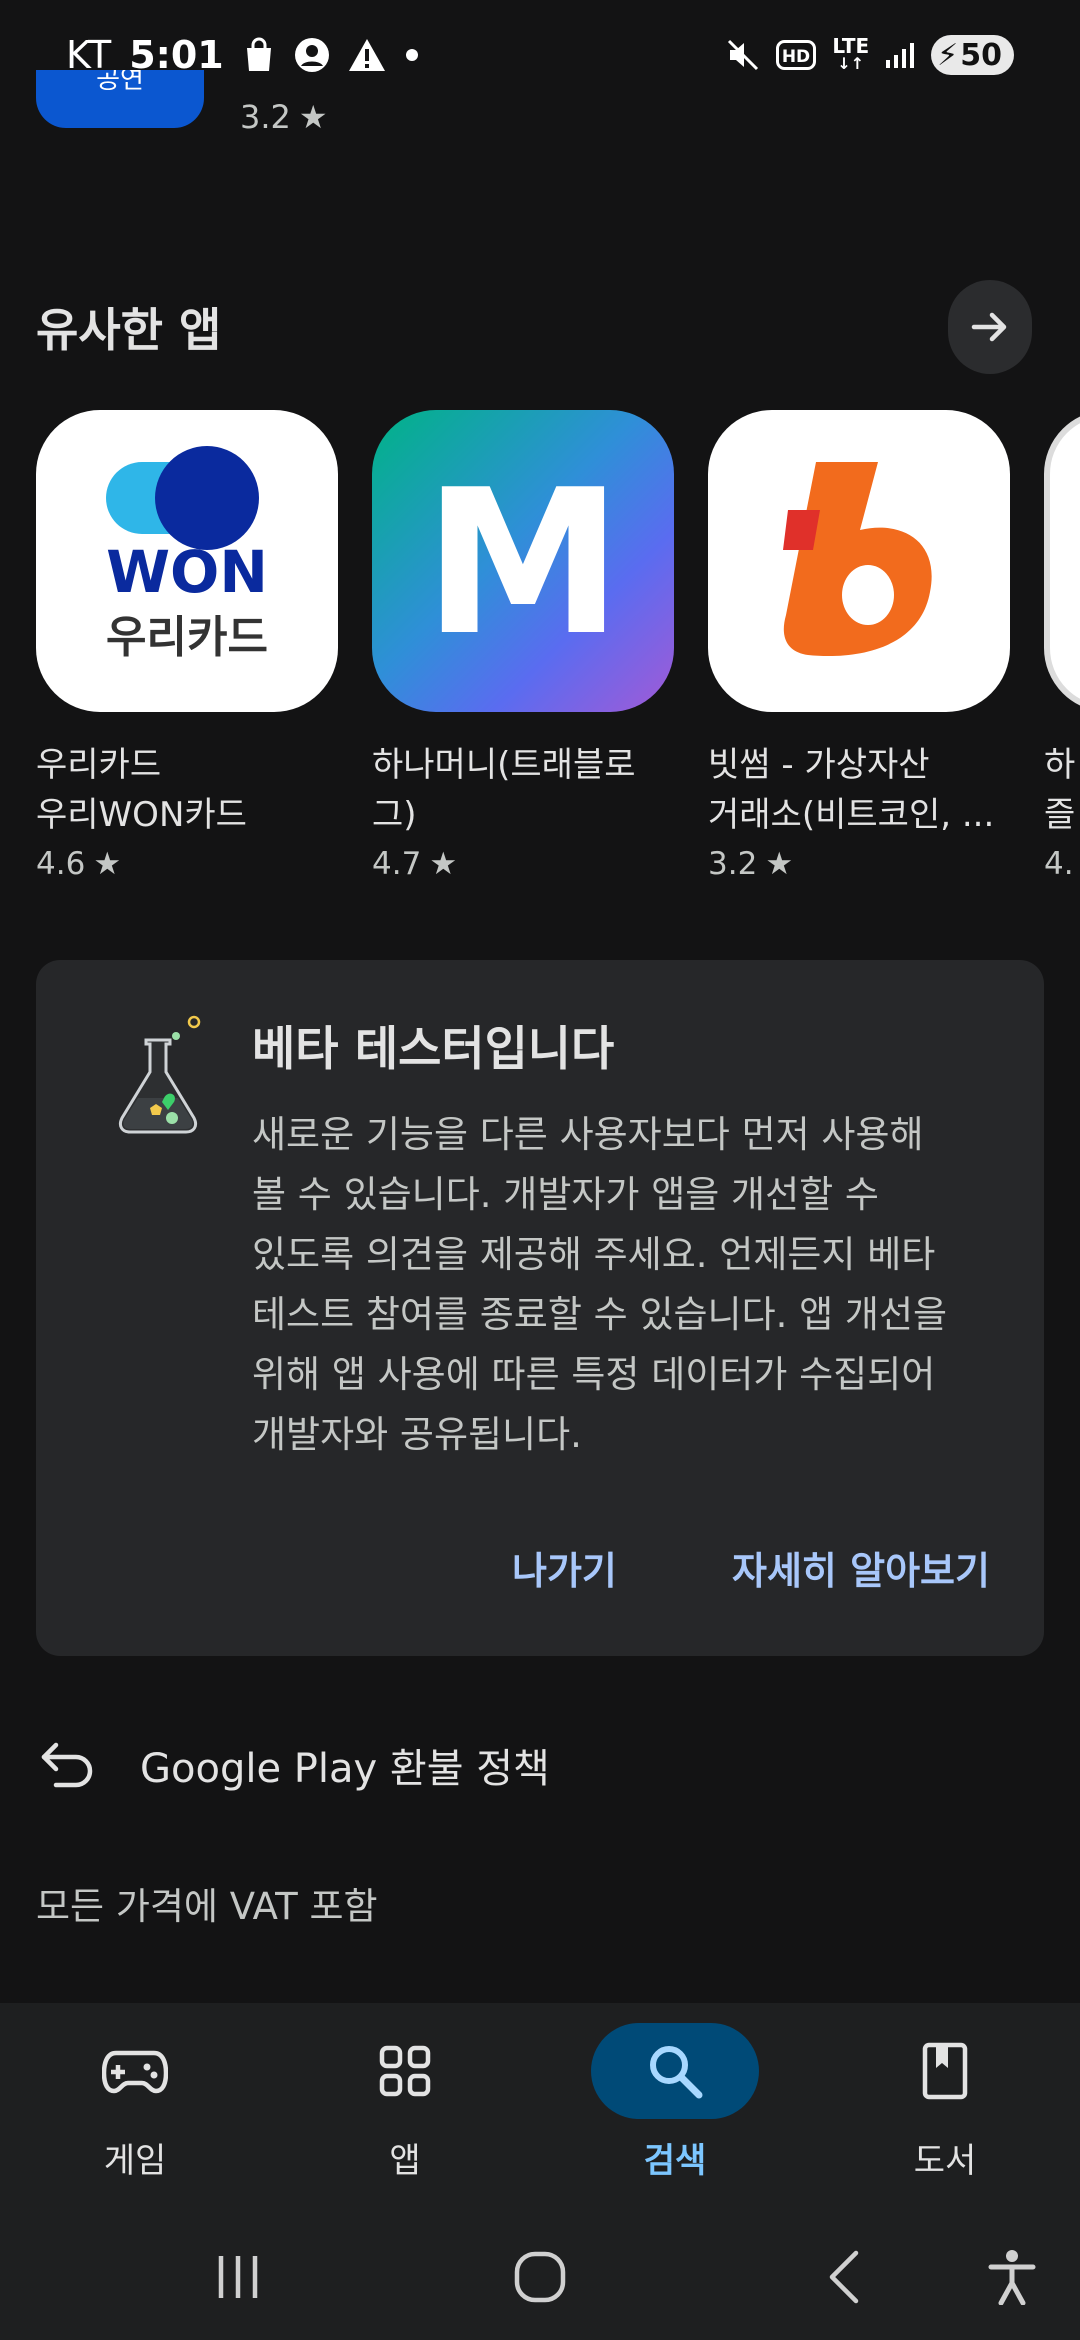 The width and height of the screenshot is (1080, 2340). What do you see at coordinates (129, 330) in the screenshot?
I see `section-title: 유사한 앱` at bounding box center [129, 330].